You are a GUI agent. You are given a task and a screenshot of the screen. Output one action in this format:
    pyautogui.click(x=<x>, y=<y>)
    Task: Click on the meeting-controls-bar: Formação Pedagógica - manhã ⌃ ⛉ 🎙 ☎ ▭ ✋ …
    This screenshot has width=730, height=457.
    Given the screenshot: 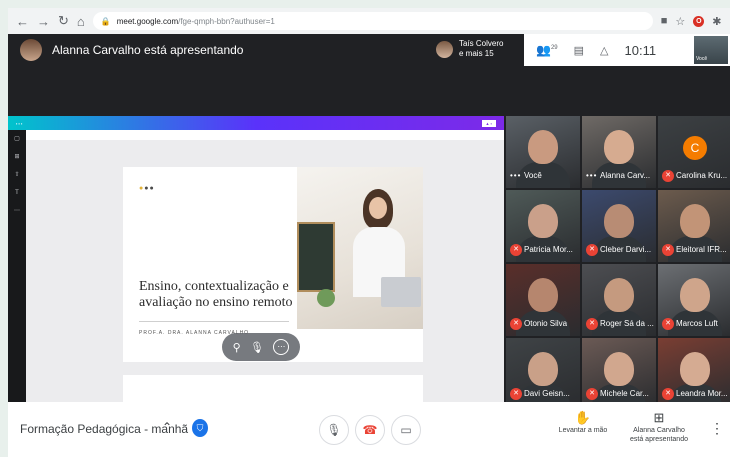 What is the action you would take?
    pyautogui.click(x=369, y=429)
    